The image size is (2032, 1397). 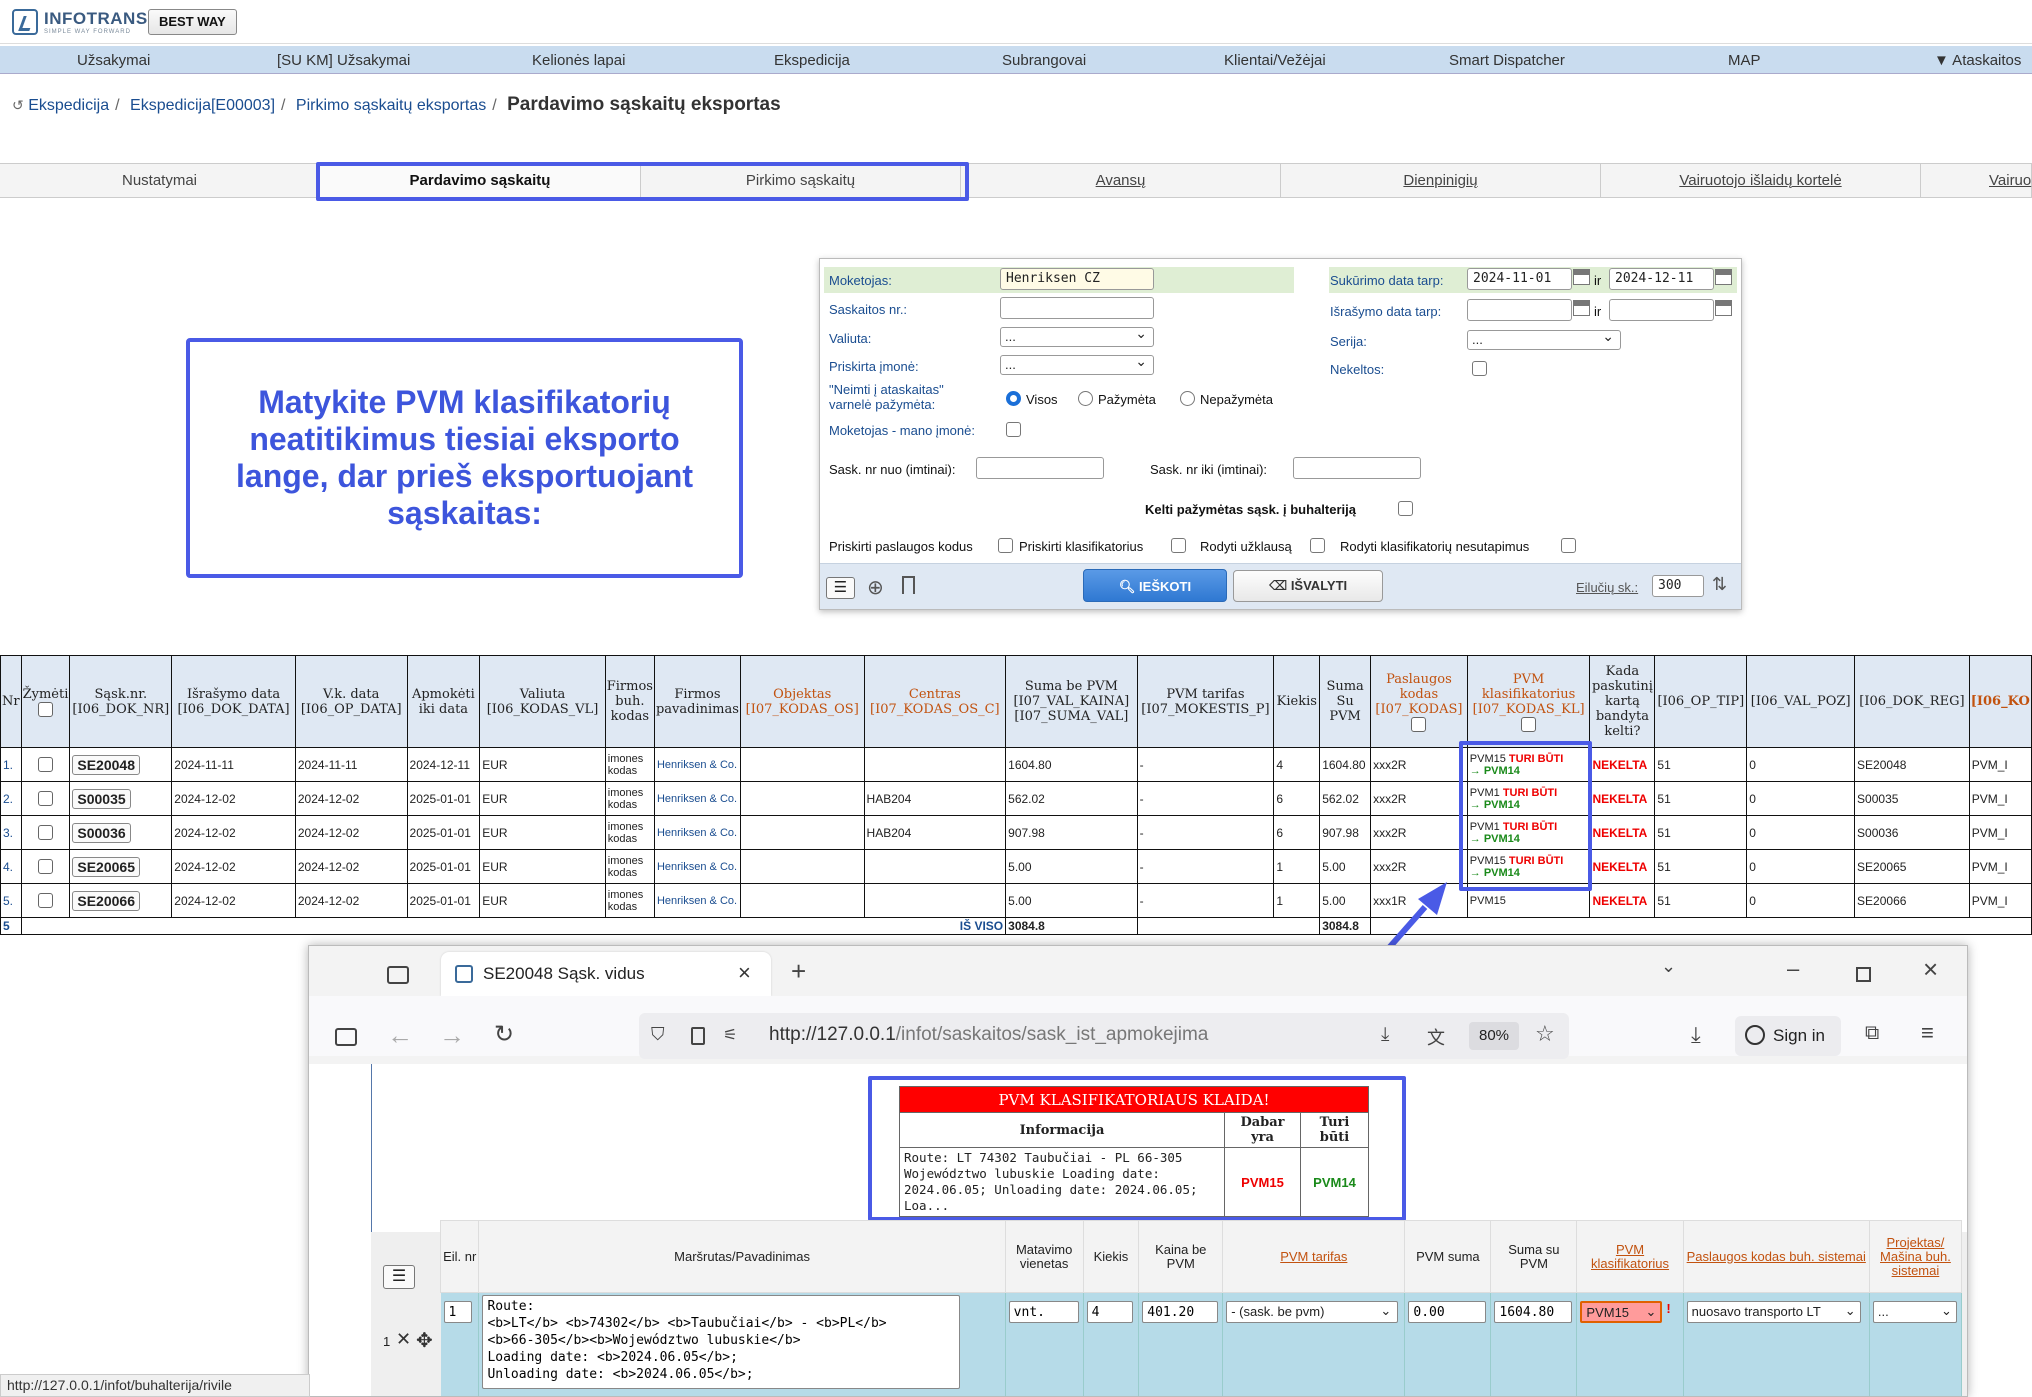 What do you see at coordinates (443, 701) in the screenshot?
I see `col-apmoketi: Apmokėti iki data` at bounding box center [443, 701].